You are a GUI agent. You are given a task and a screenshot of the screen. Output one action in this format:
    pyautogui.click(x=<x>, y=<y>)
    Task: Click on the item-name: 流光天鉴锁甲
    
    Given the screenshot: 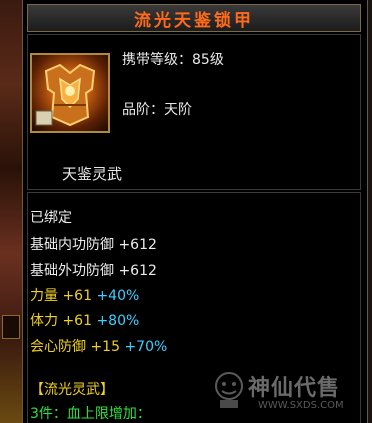 What is the action you would take?
    pyautogui.click(x=194, y=20)
    